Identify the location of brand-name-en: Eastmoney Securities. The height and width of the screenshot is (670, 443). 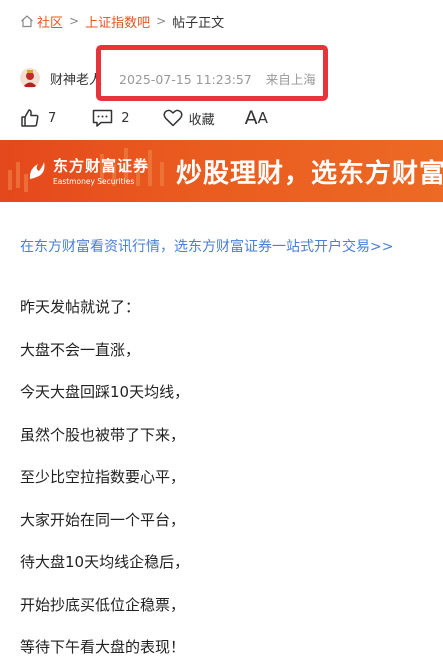
(94, 181).